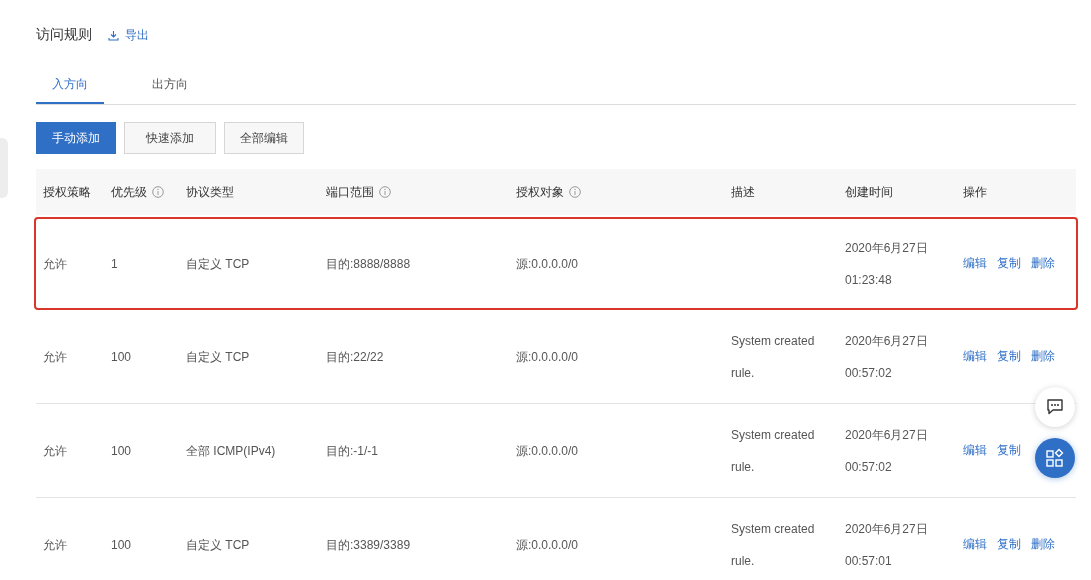 The height and width of the screenshot is (580, 1091). What do you see at coordinates (355, 356) in the screenshot?
I see `table-cell: 目的:22/22` at bounding box center [355, 356].